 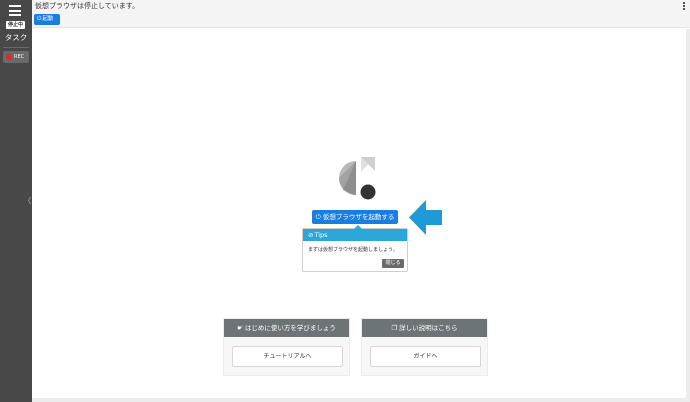 I want to click on hamburger-menu-icon, so click(x=15, y=10).